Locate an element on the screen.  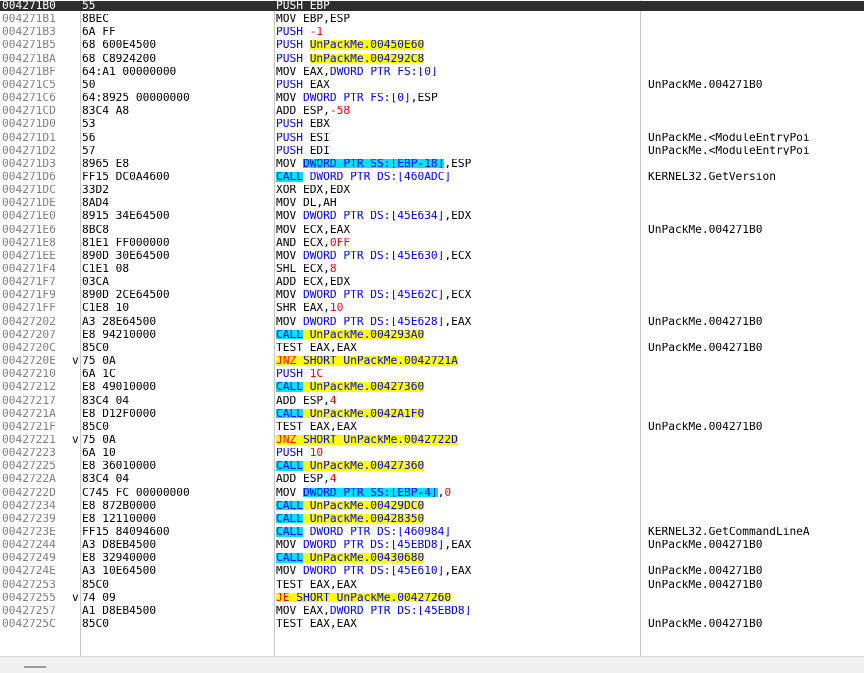
instruction-row: 004271CD 83C4 A8 ADD ESP,-58 is located at coordinates (432, 111).